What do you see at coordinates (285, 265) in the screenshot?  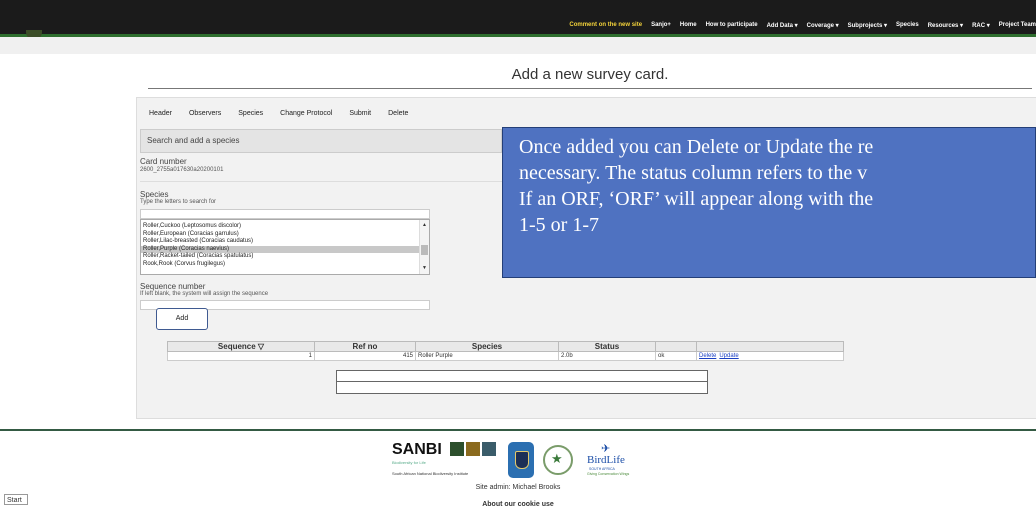 I see `species-option: Rook,Rook (Corvus frugilegus)` at bounding box center [285, 265].